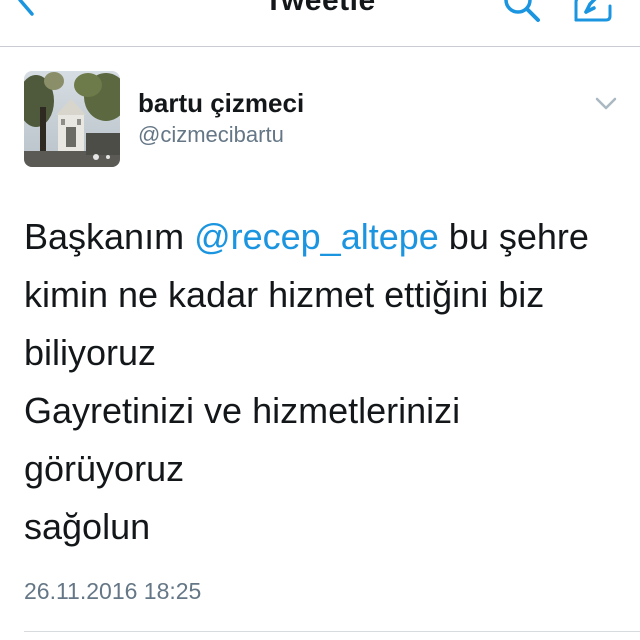 The width and height of the screenshot is (640, 640). What do you see at coordinates (320, 23) in the screenshot?
I see `navigation-bar: Tweetle` at bounding box center [320, 23].